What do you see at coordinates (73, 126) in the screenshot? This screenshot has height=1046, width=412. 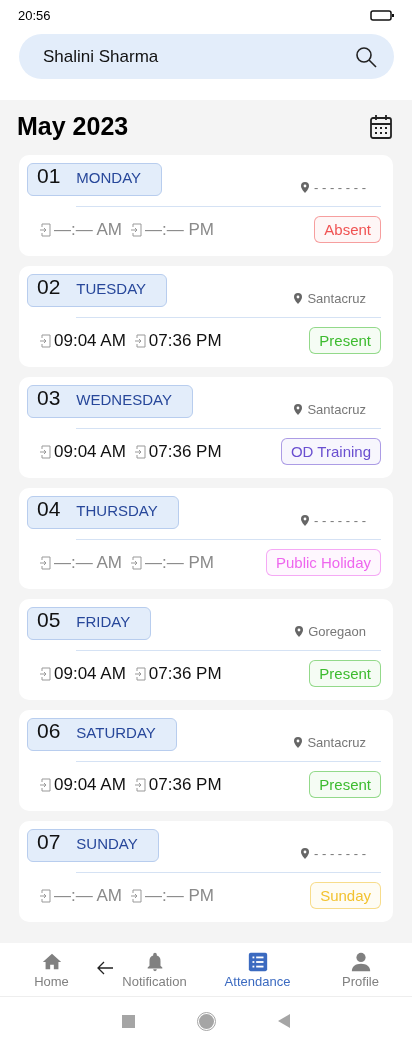 I see `month-title: May 2023` at bounding box center [73, 126].